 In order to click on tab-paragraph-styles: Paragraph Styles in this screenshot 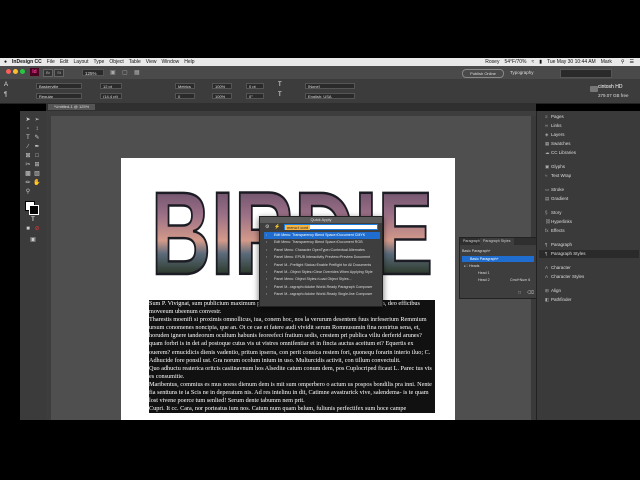, I will do `click(497, 241)`.